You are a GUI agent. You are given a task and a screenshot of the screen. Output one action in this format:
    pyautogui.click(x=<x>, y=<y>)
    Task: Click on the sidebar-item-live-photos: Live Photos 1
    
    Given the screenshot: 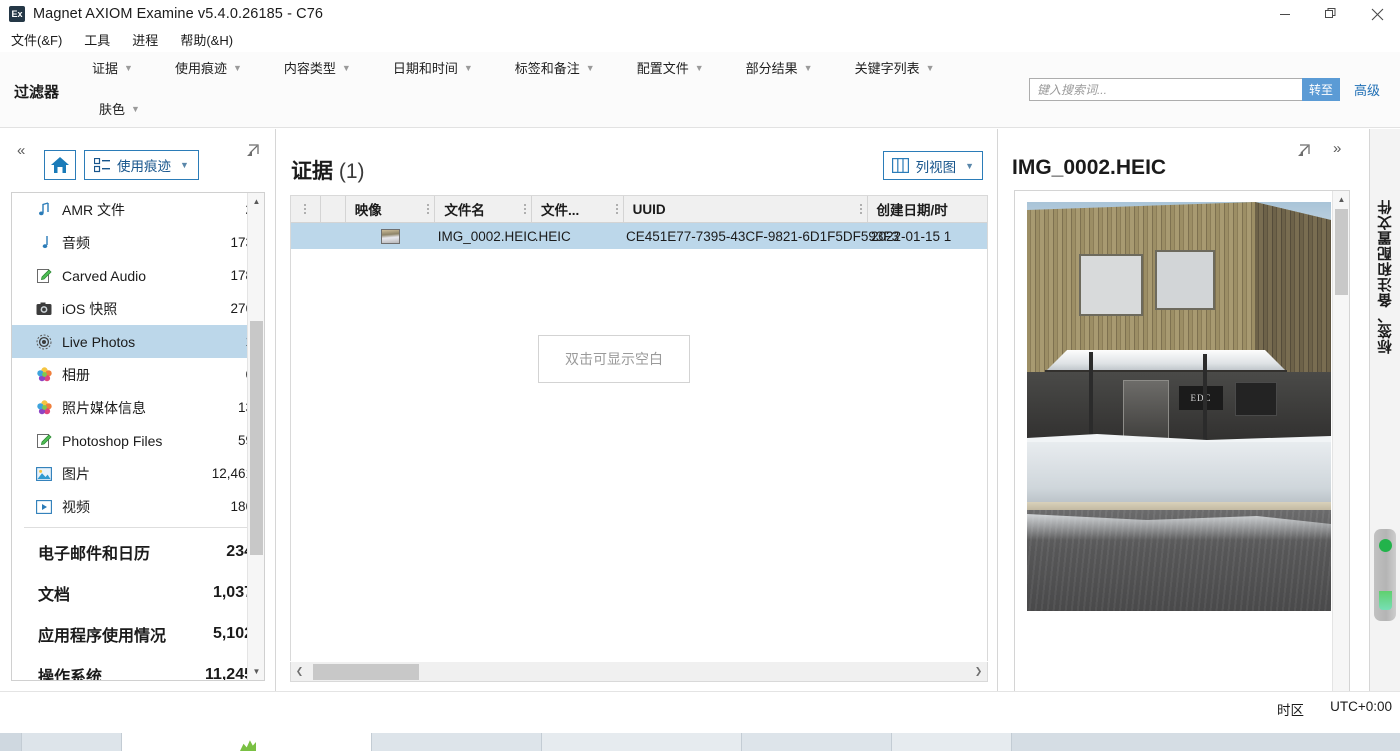 What is the action you would take?
    pyautogui.click(x=138, y=341)
    